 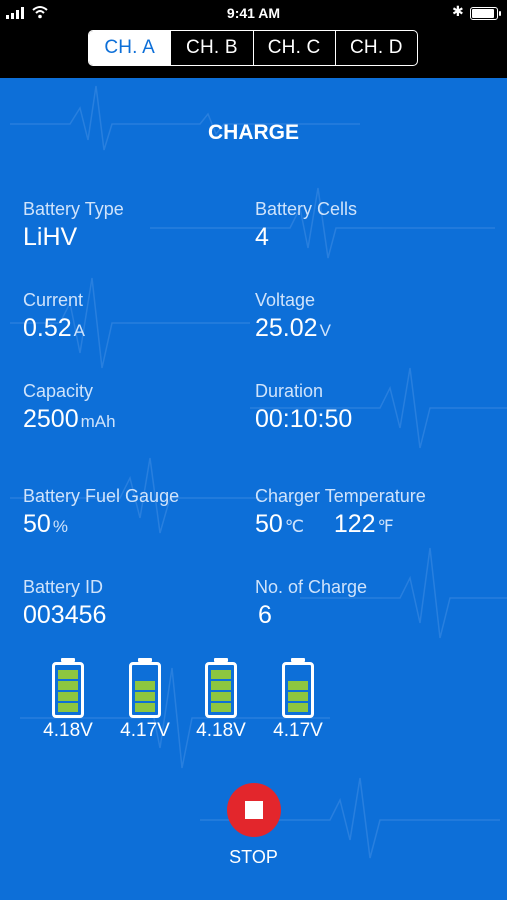 I want to click on tab-ch-d: CH. D, so click(x=375, y=48).